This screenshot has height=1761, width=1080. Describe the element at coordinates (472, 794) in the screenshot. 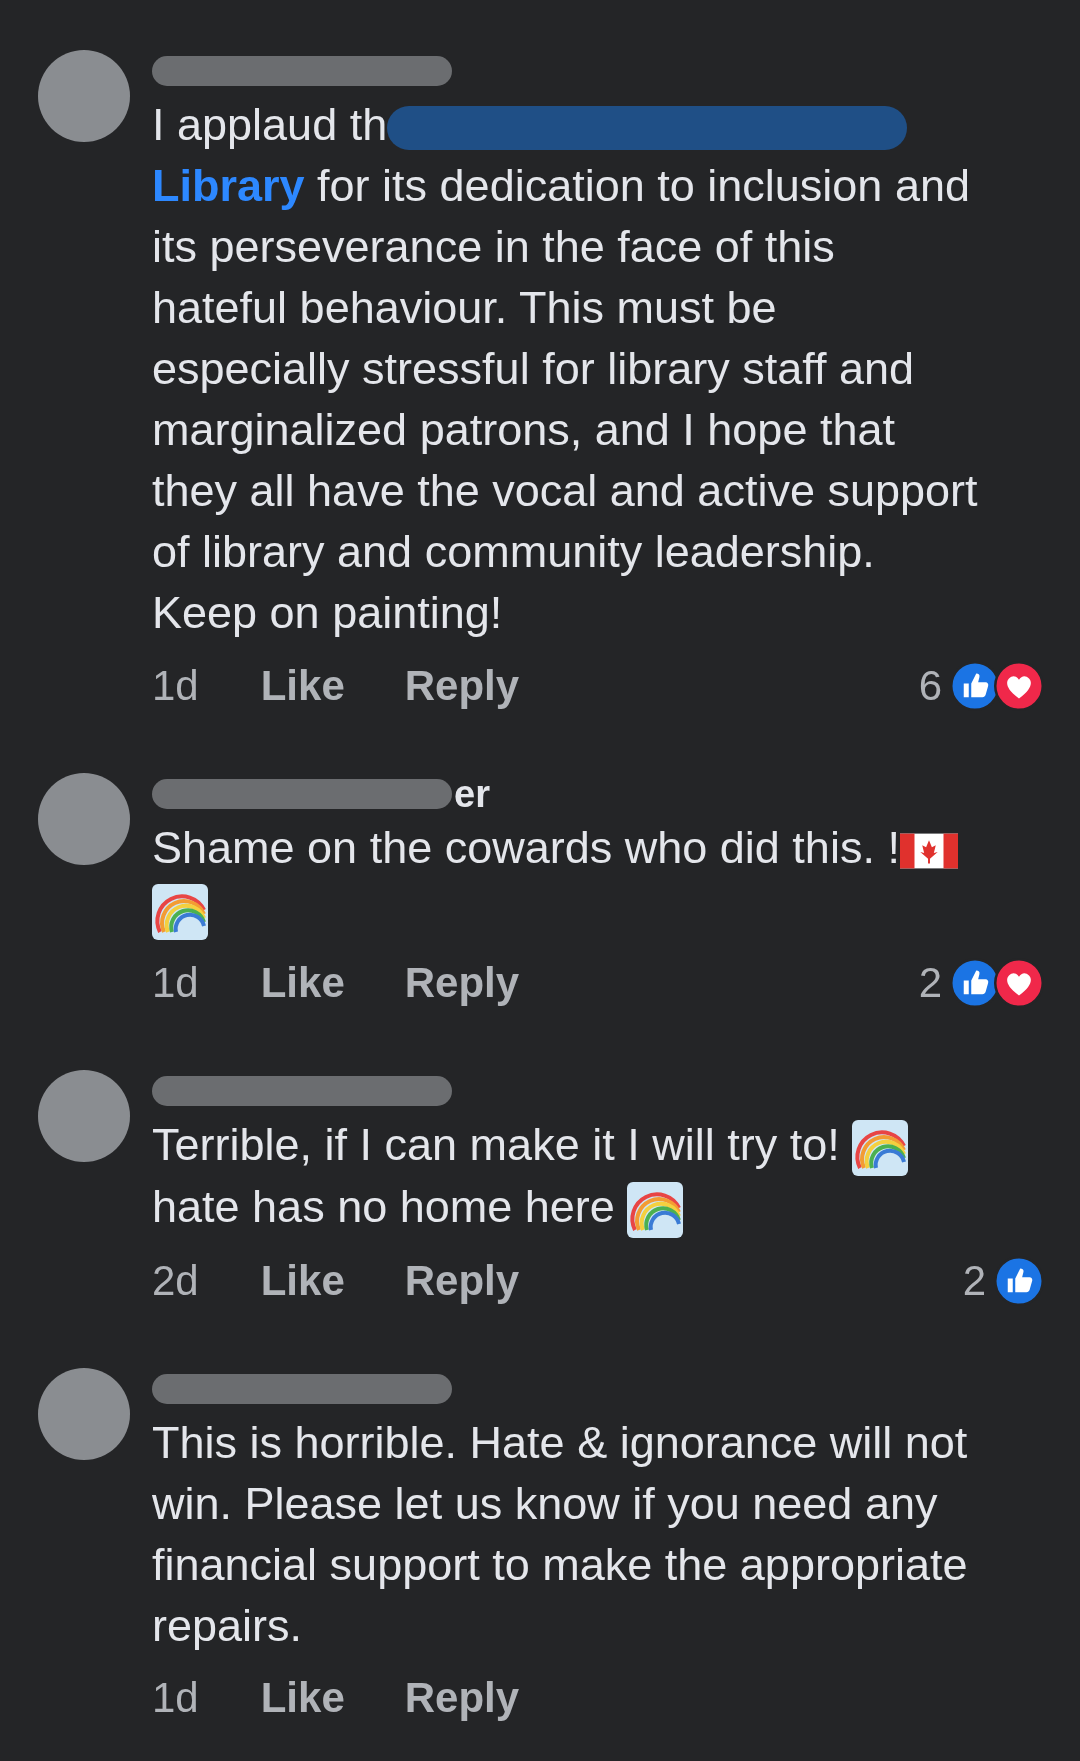

I see `commenter-name: er` at that location.